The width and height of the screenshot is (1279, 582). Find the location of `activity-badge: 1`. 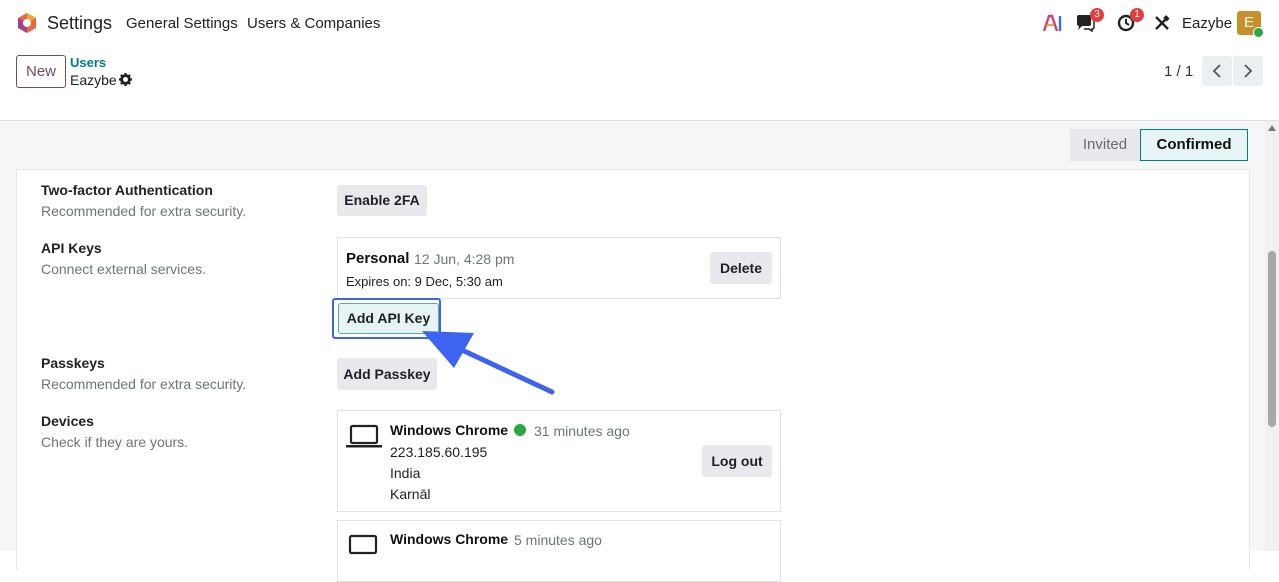

activity-badge: 1 is located at coordinates (1137, 15).